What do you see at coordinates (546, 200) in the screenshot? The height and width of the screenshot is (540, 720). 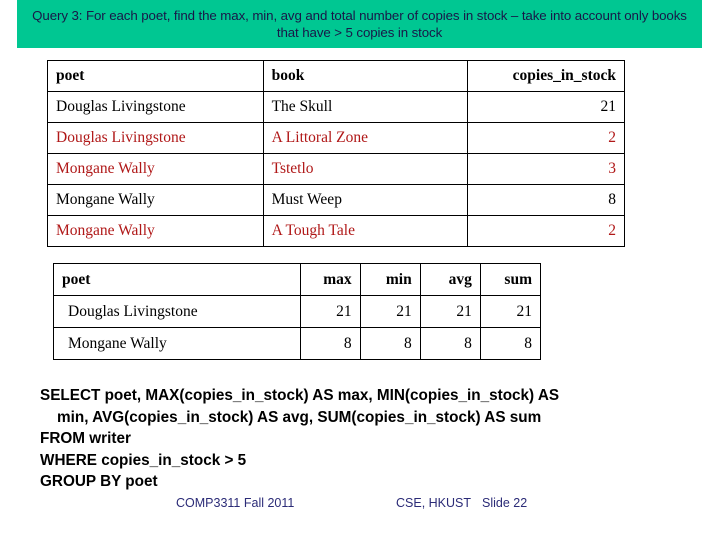 I see `cell-copies: 8` at bounding box center [546, 200].